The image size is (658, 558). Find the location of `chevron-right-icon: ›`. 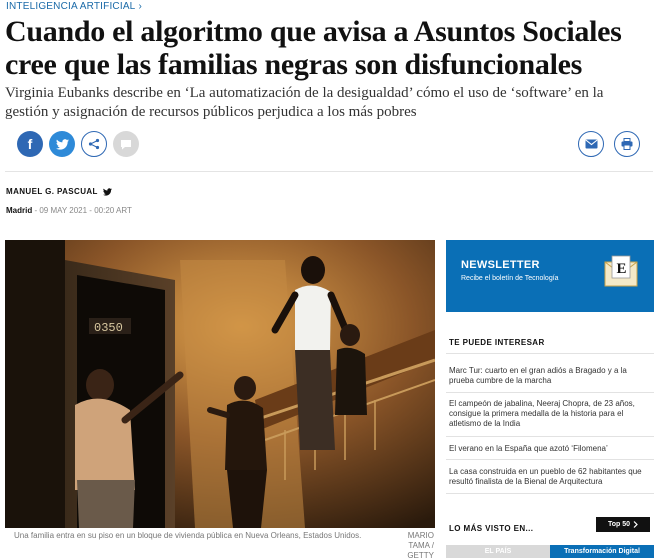

chevron-right-icon: › is located at coordinates (140, 6).